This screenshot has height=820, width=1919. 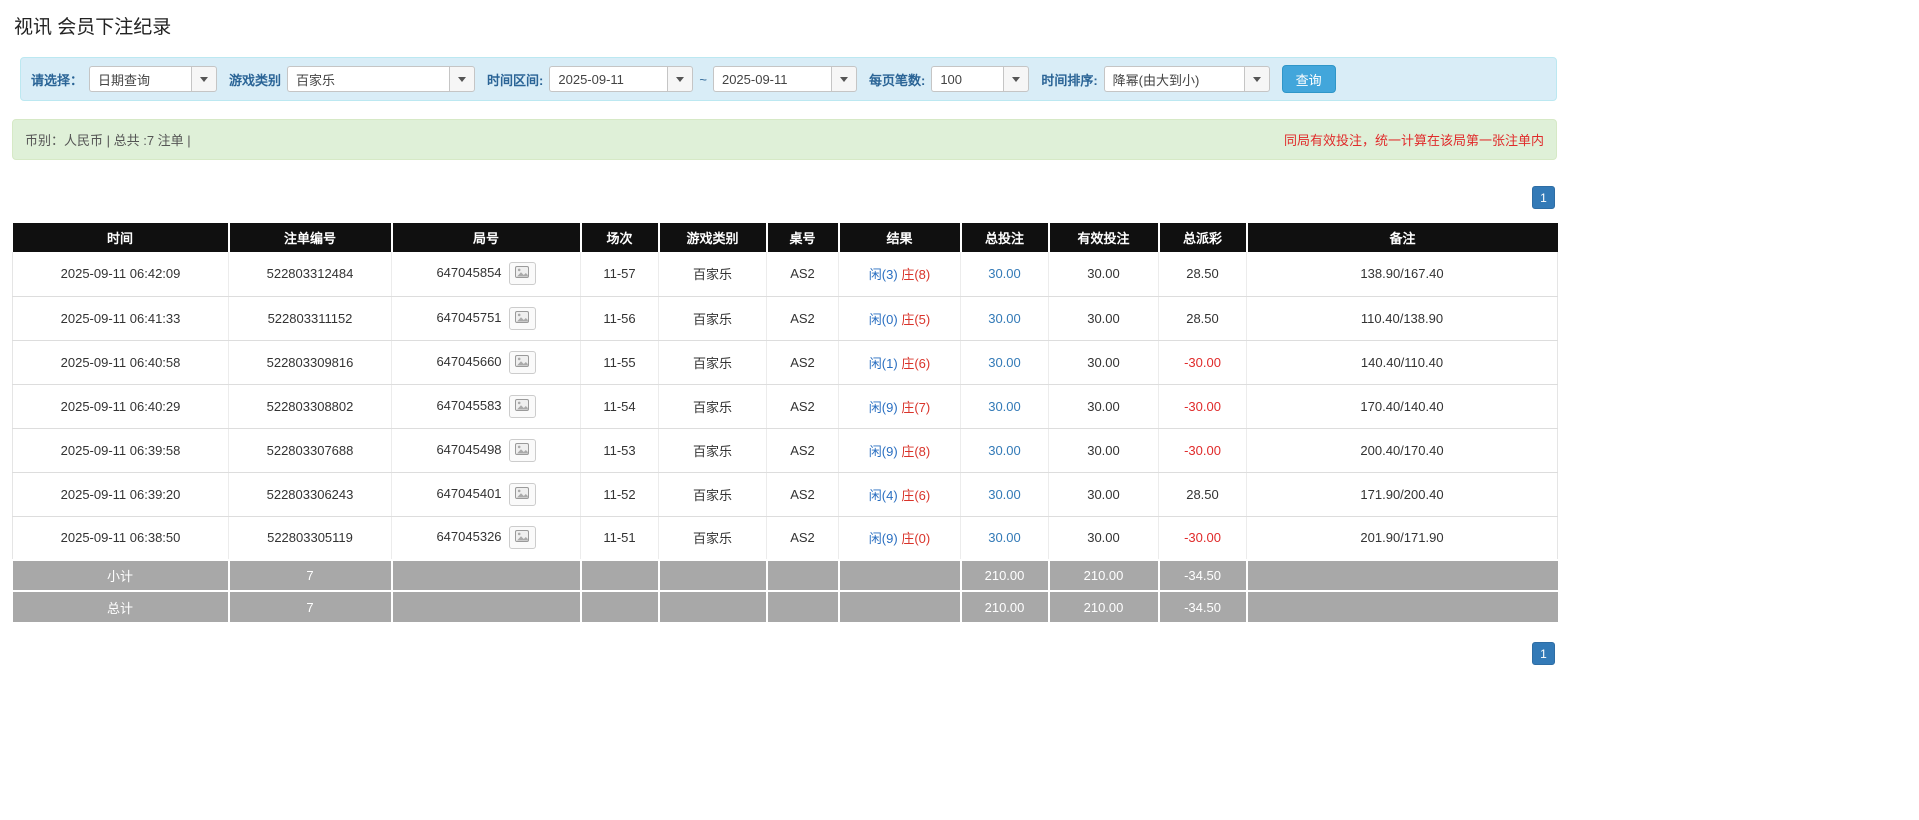 I want to click on subtotal-count: 7, so click(x=310, y=575).